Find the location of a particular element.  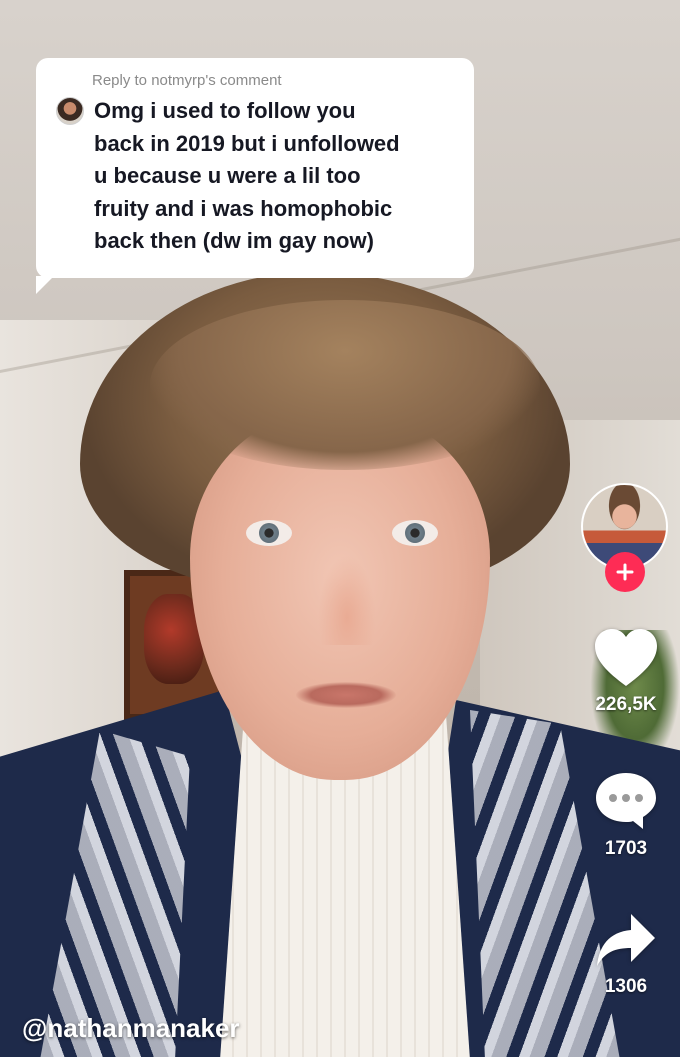

commenter-avatar is located at coordinates (70, 111).